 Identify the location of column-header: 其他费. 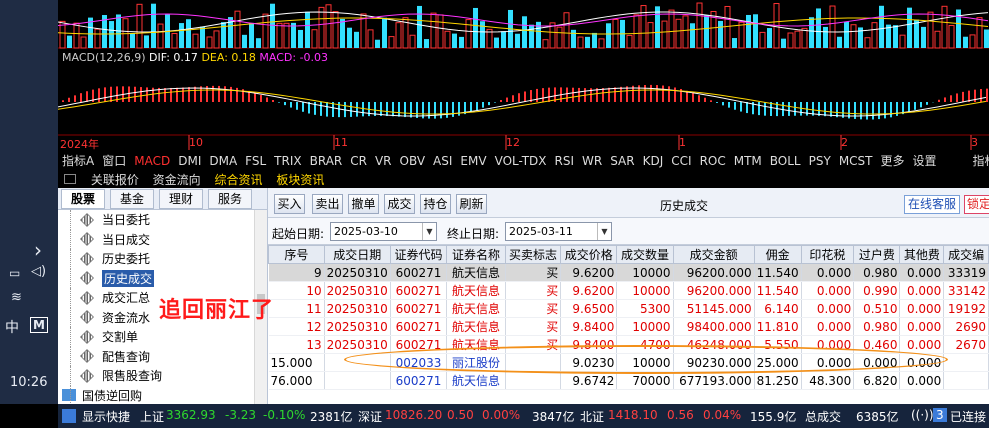
(922, 254).